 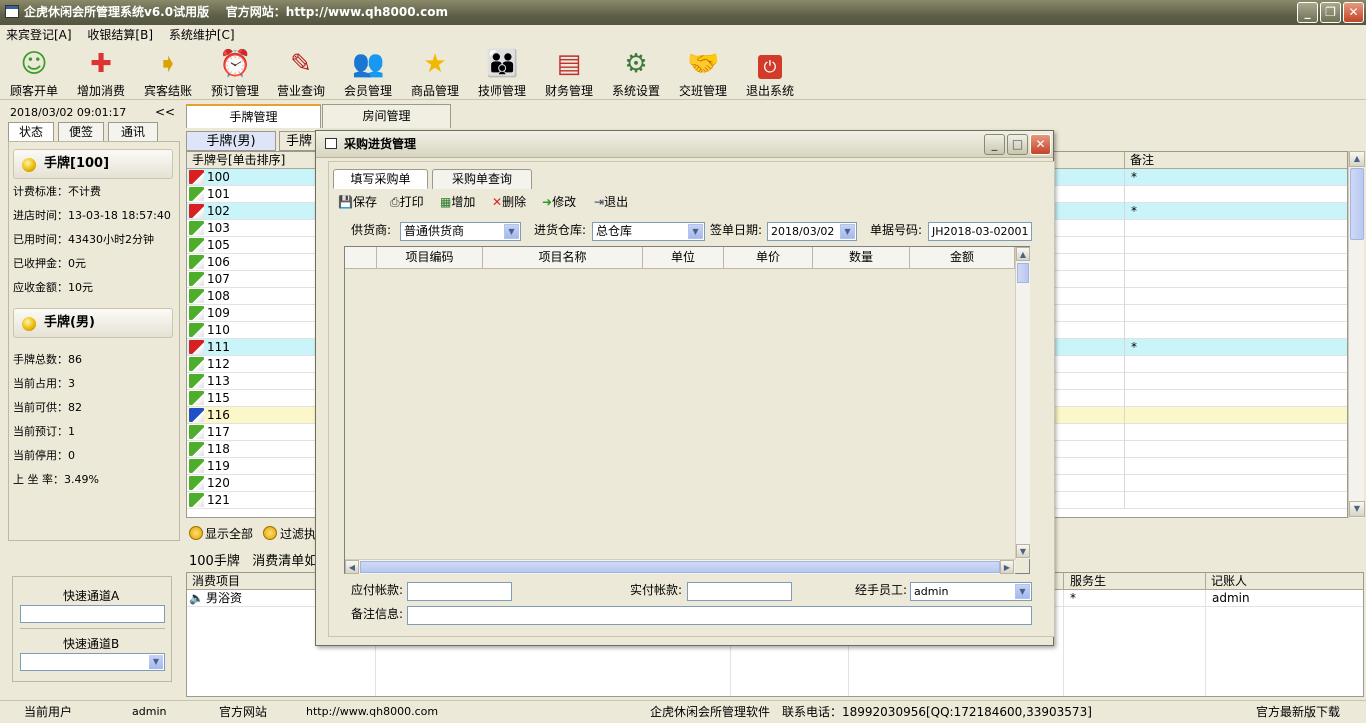 I want to click on supplier-select: 普通供货商 ▼, so click(x=460, y=231).